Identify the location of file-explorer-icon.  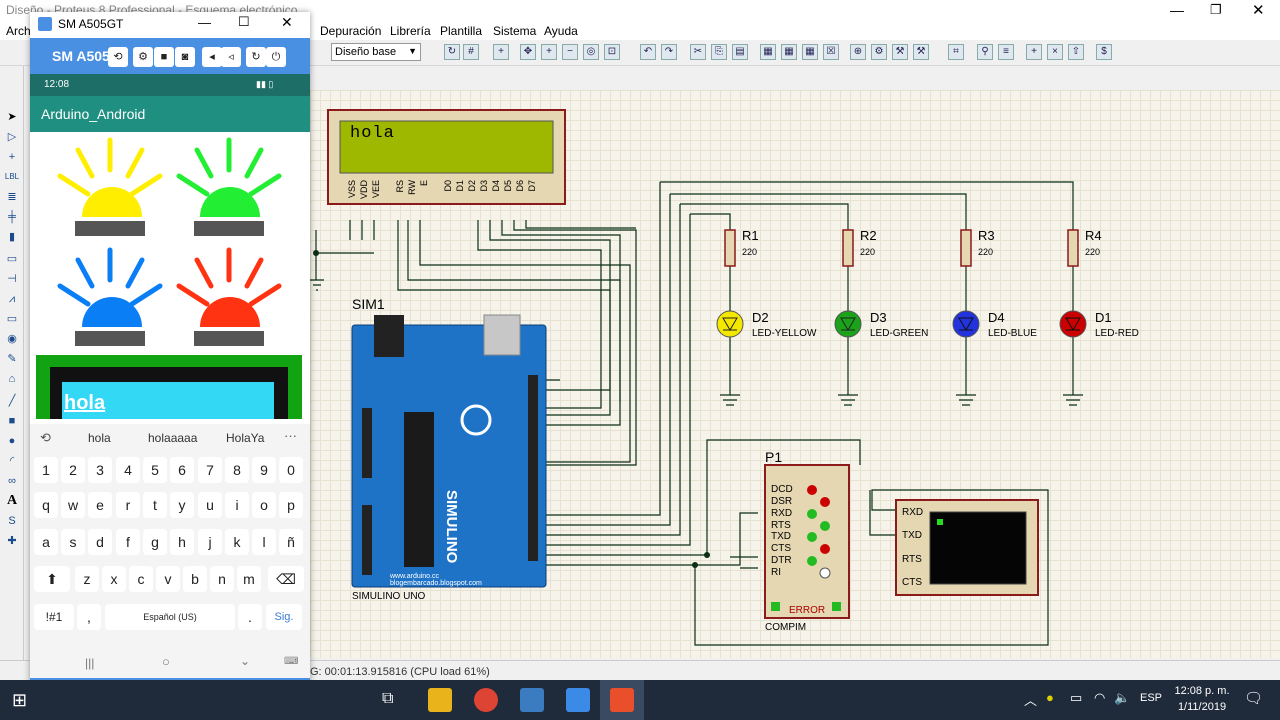
(440, 700).